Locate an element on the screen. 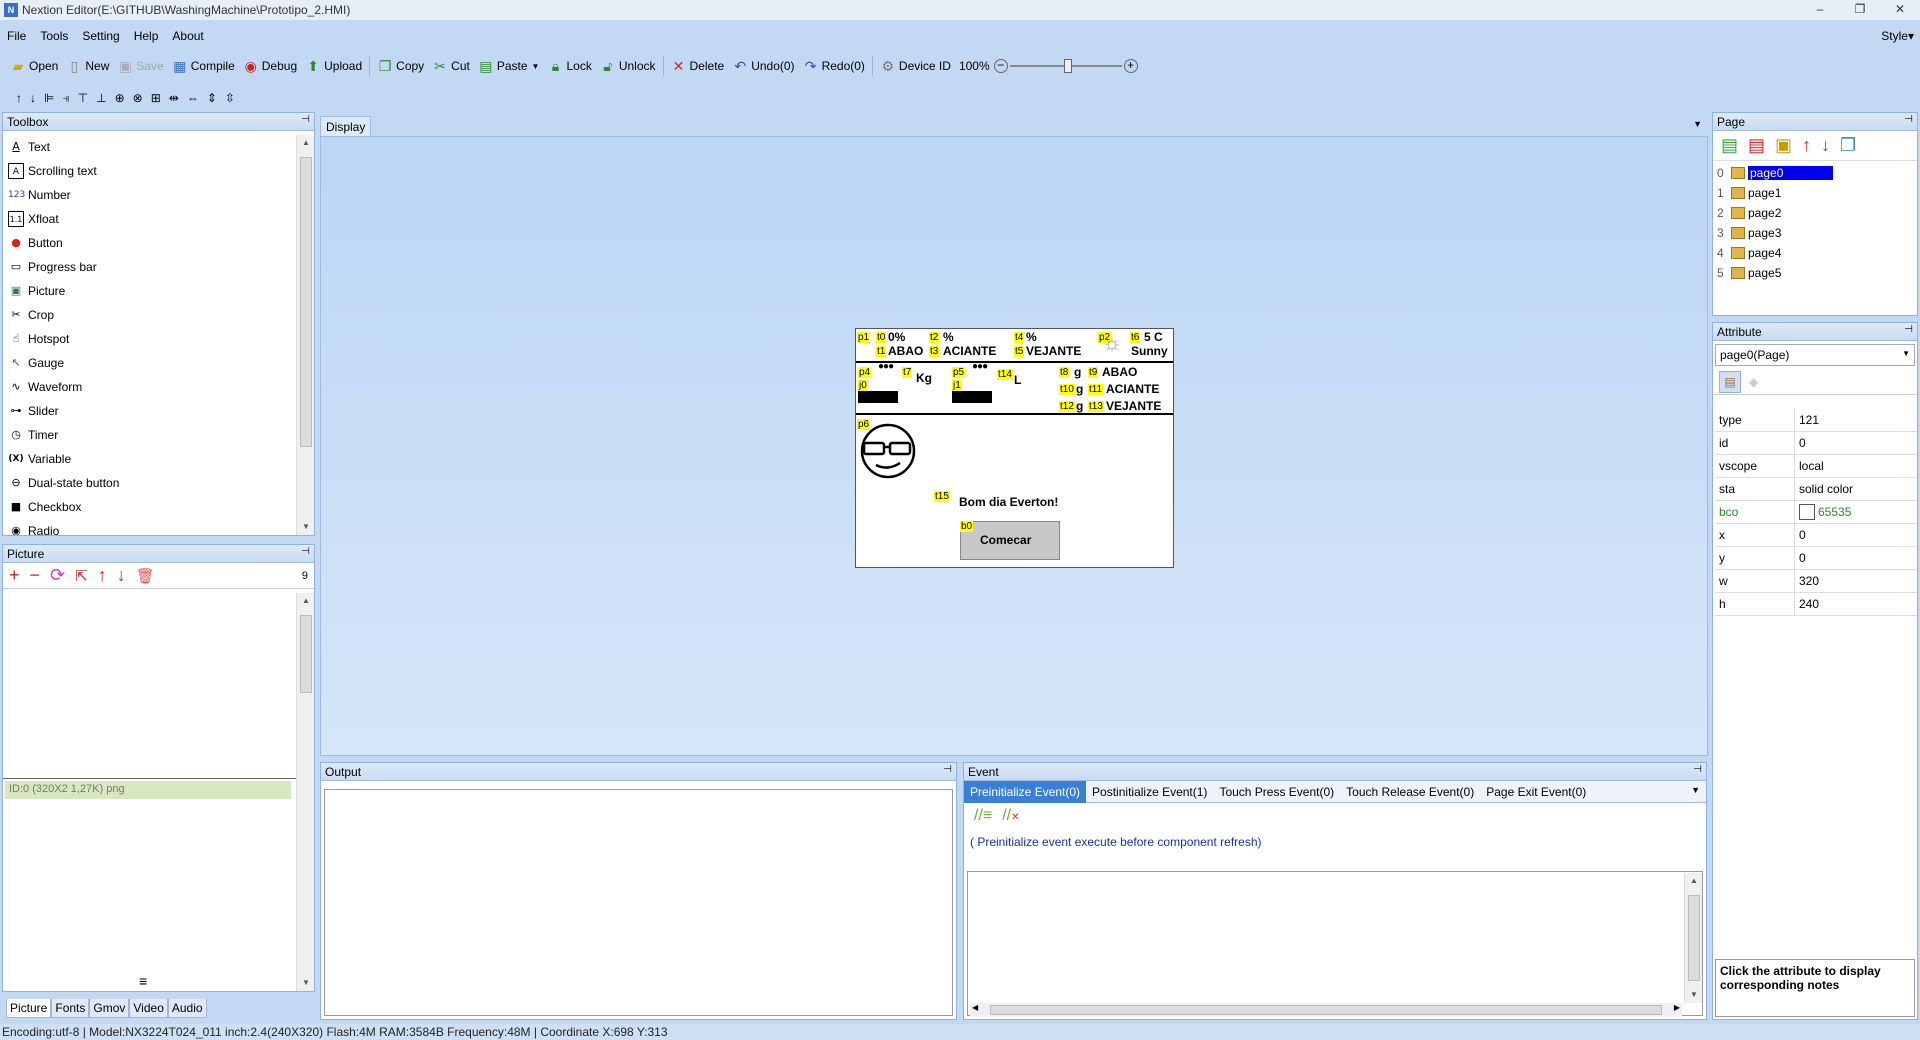 The height and width of the screenshot is (1040, 1920). toolbox-item-xfloat: 1.1 Xfloat is located at coordinates (148, 219).